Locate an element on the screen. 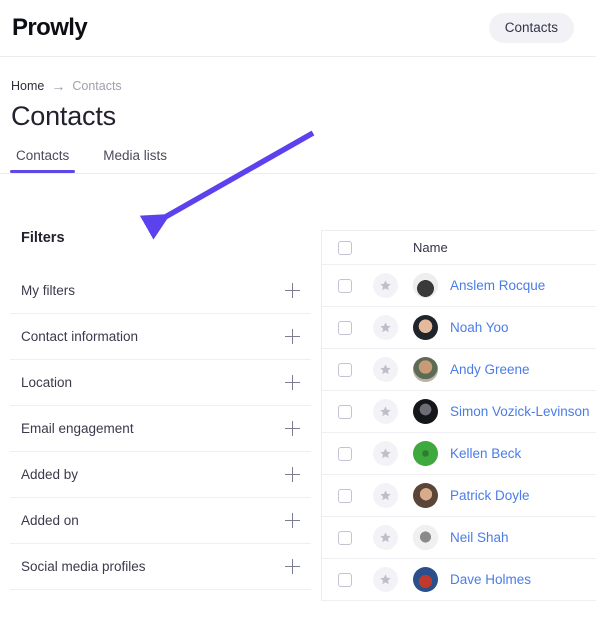 This screenshot has width=596, height=620. contacts-header-button: Contacts is located at coordinates (531, 28).